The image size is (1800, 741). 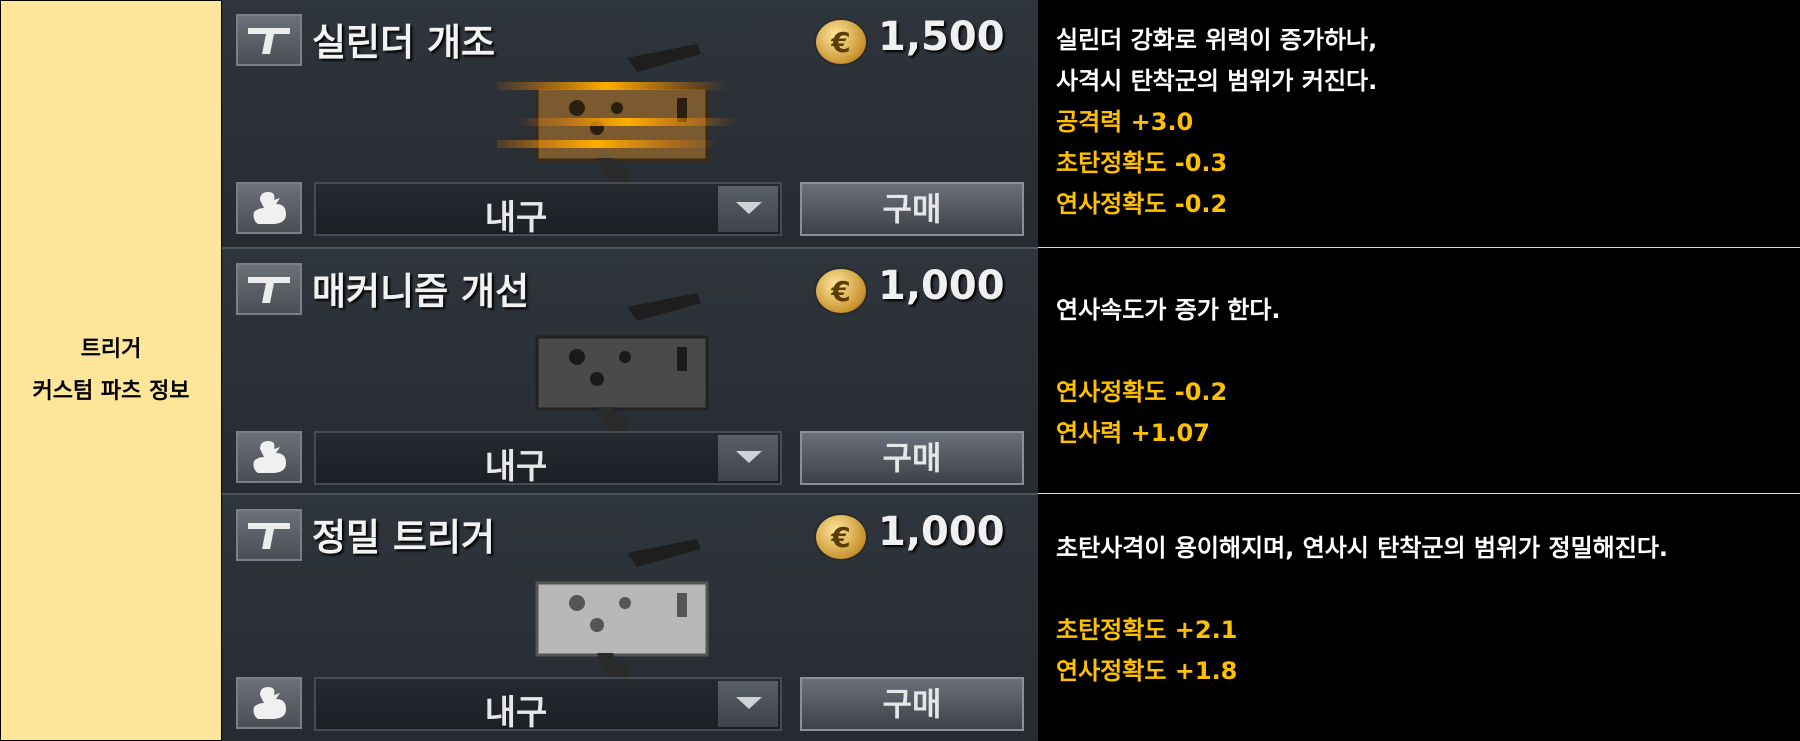 I want to click on category-line-2: 커스텀 파츠 정보, so click(x=111, y=391).